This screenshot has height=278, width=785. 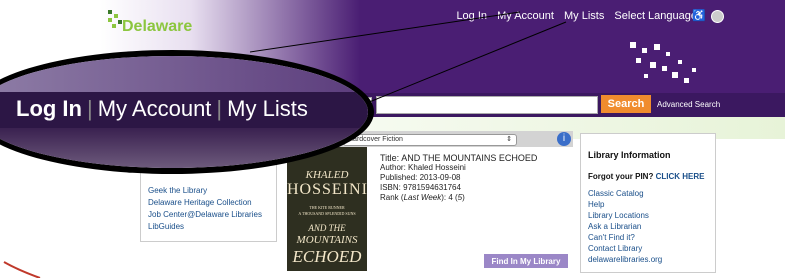 What do you see at coordinates (184, 148) in the screenshot?
I see `magnifier-bottom` at bounding box center [184, 148].